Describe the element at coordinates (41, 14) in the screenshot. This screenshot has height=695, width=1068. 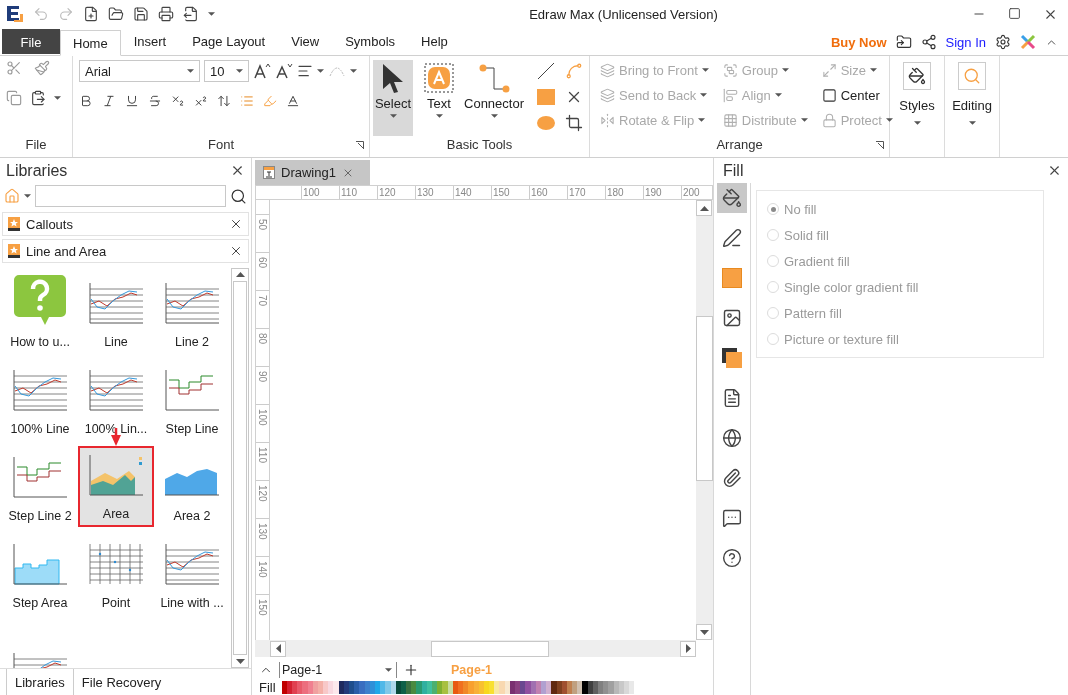
I see `undo-icon` at that location.